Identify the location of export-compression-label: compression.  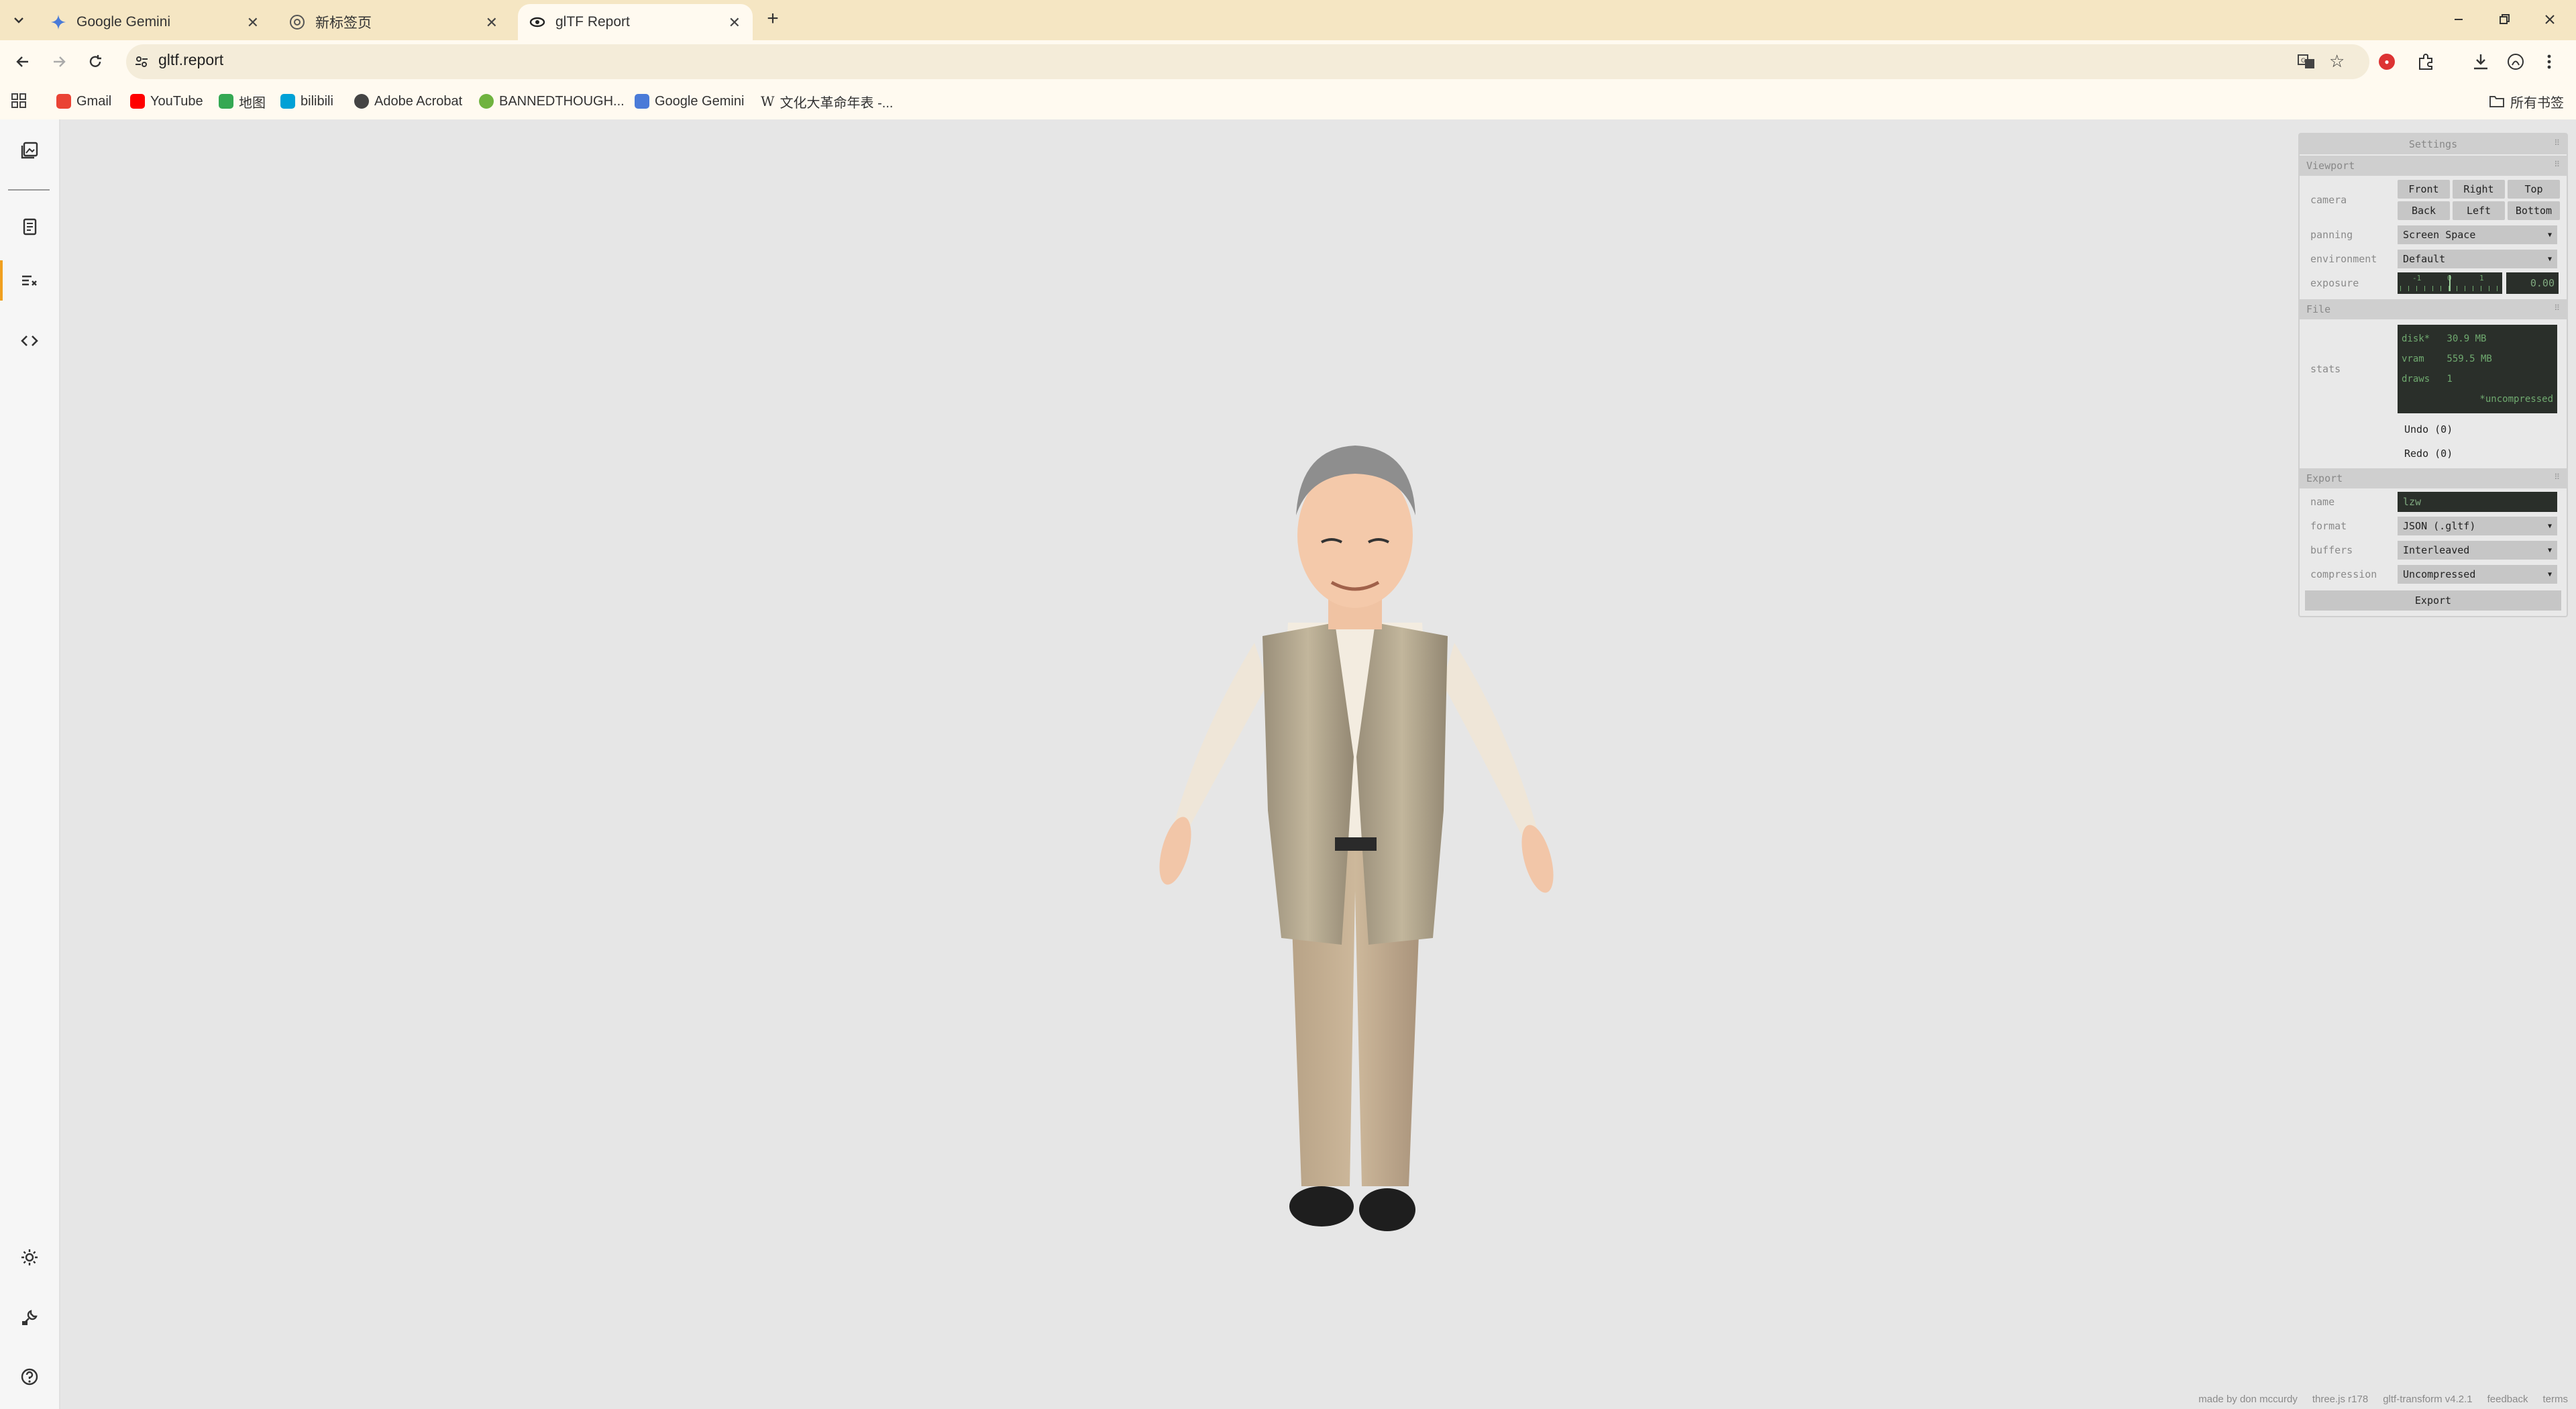
(2343, 574).